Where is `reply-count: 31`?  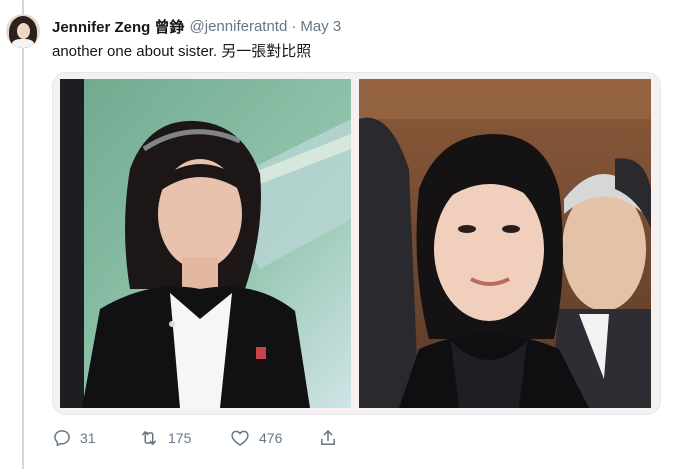
reply-count: 31 is located at coordinates (88, 438).